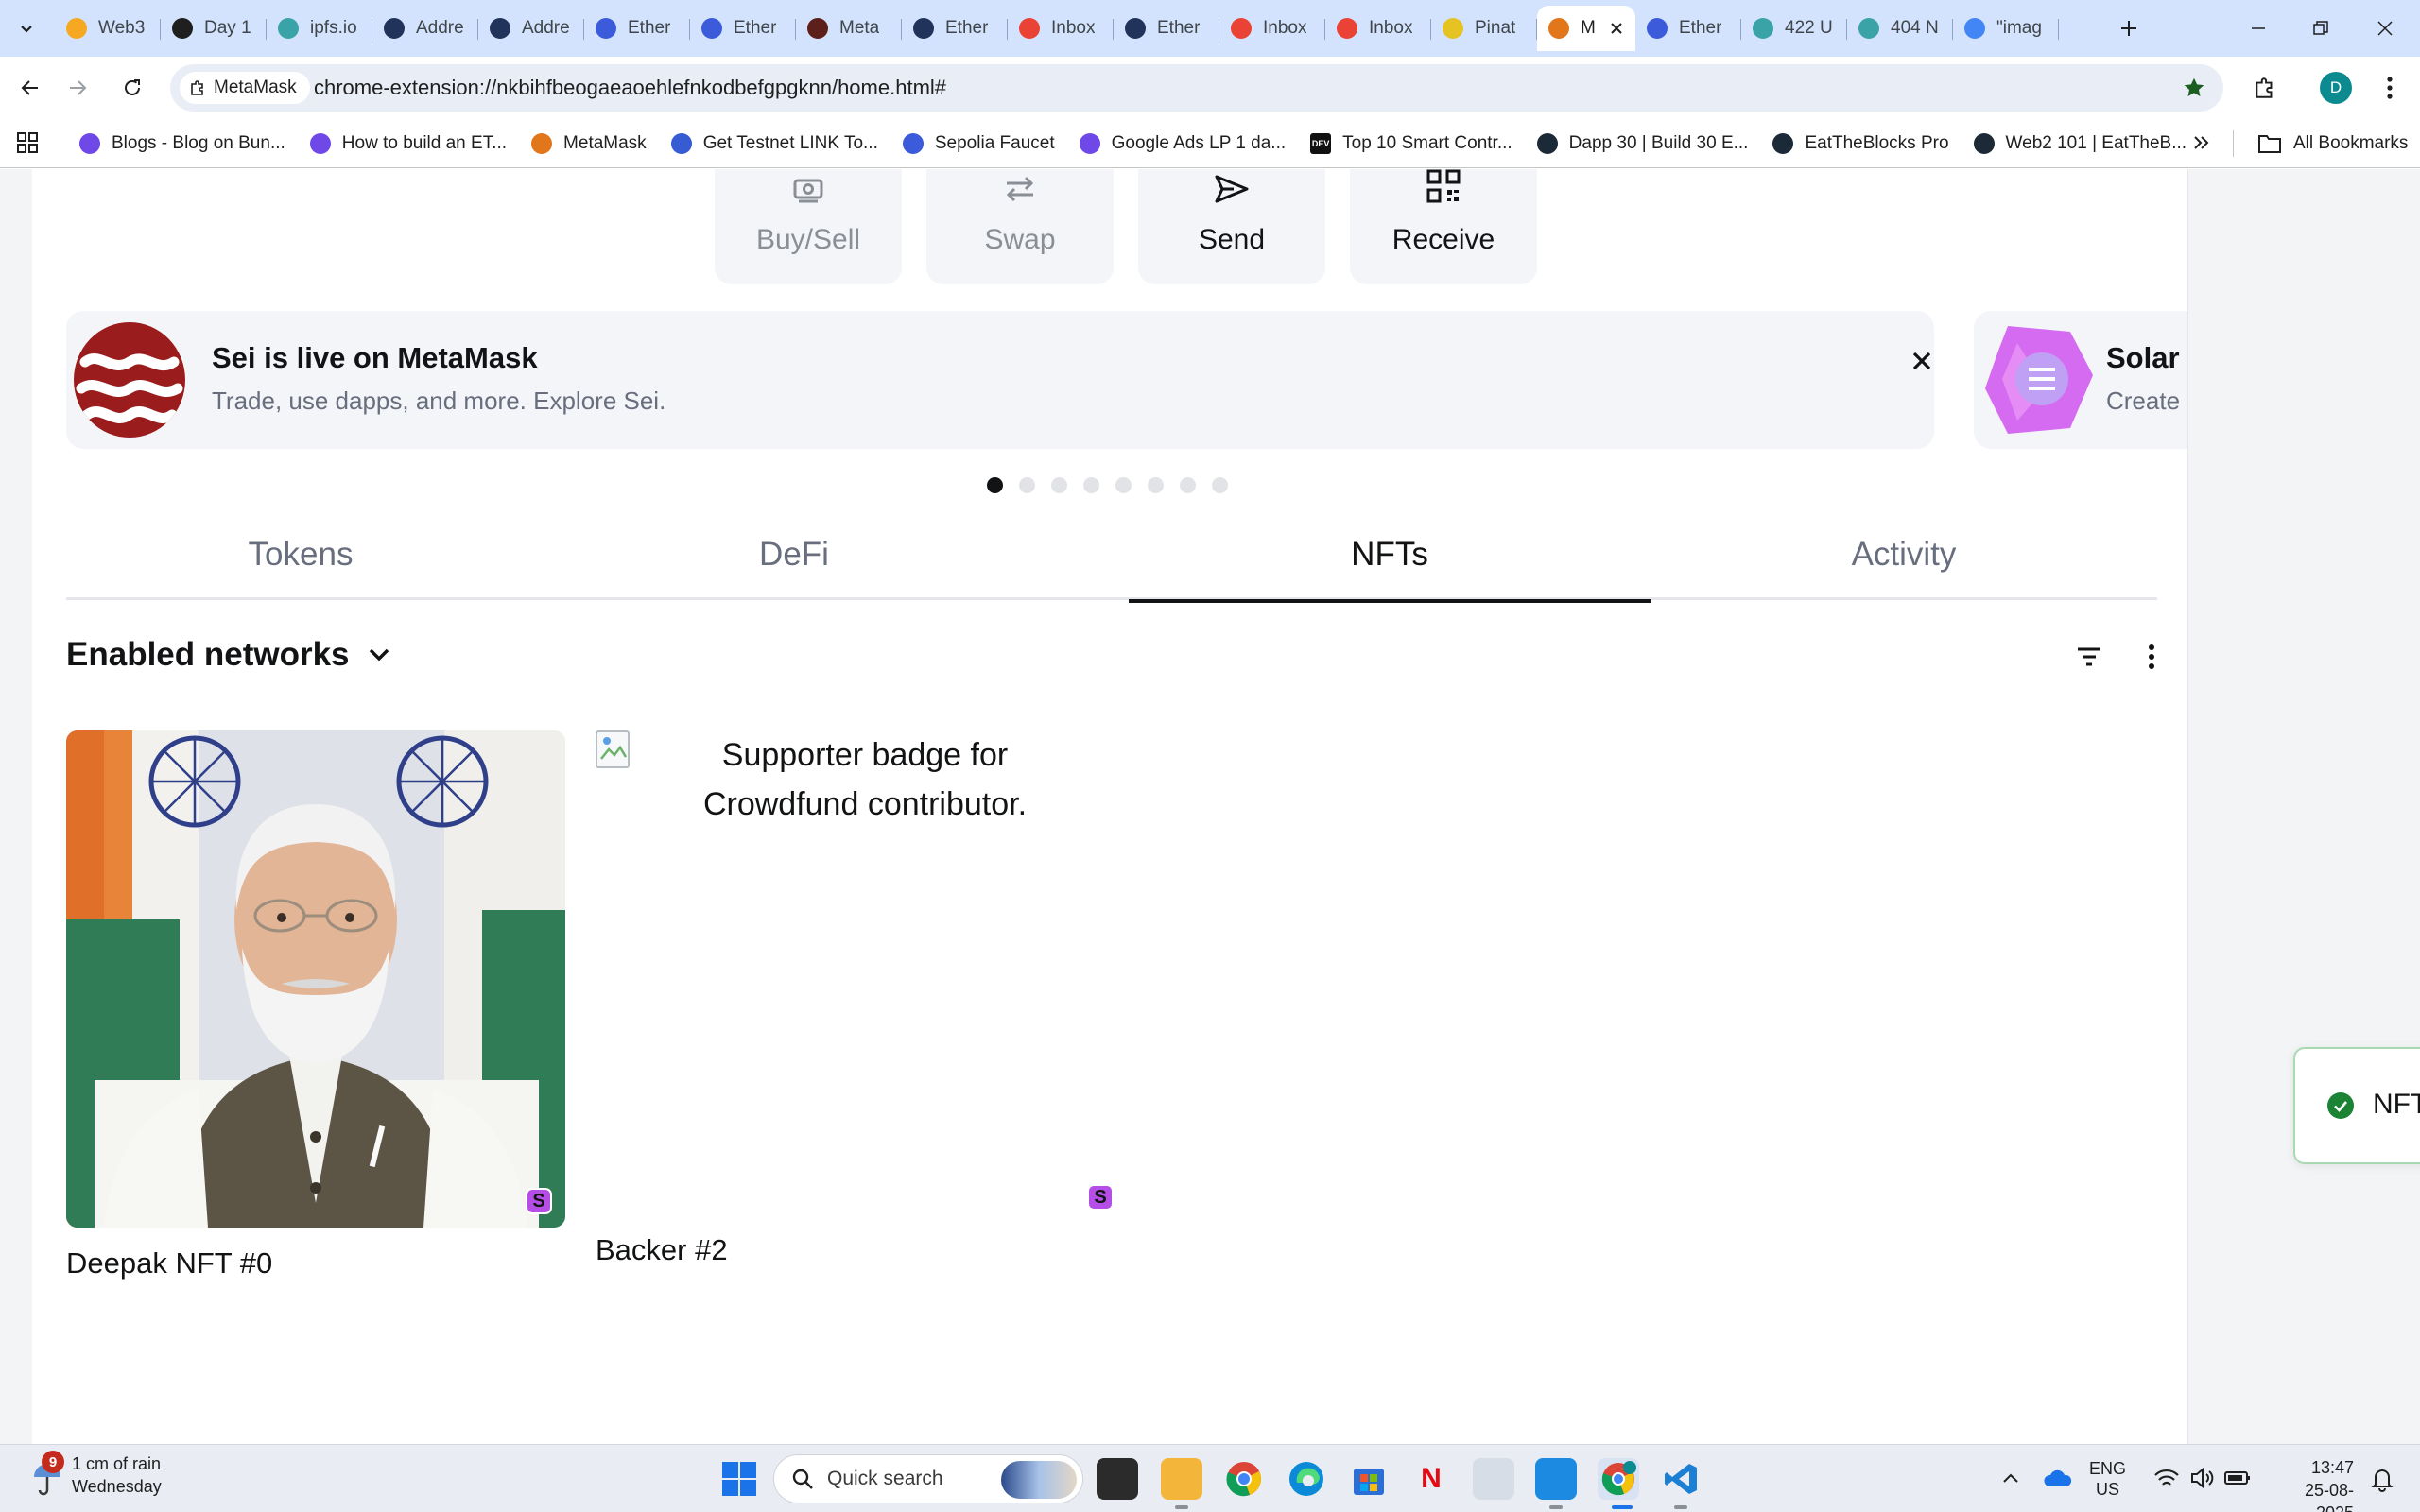 This screenshot has width=2420, height=1512. What do you see at coordinates (1904, 564) in the screenshot?
I see `tab-activity: Activity` at bounding box center [1904, 564].